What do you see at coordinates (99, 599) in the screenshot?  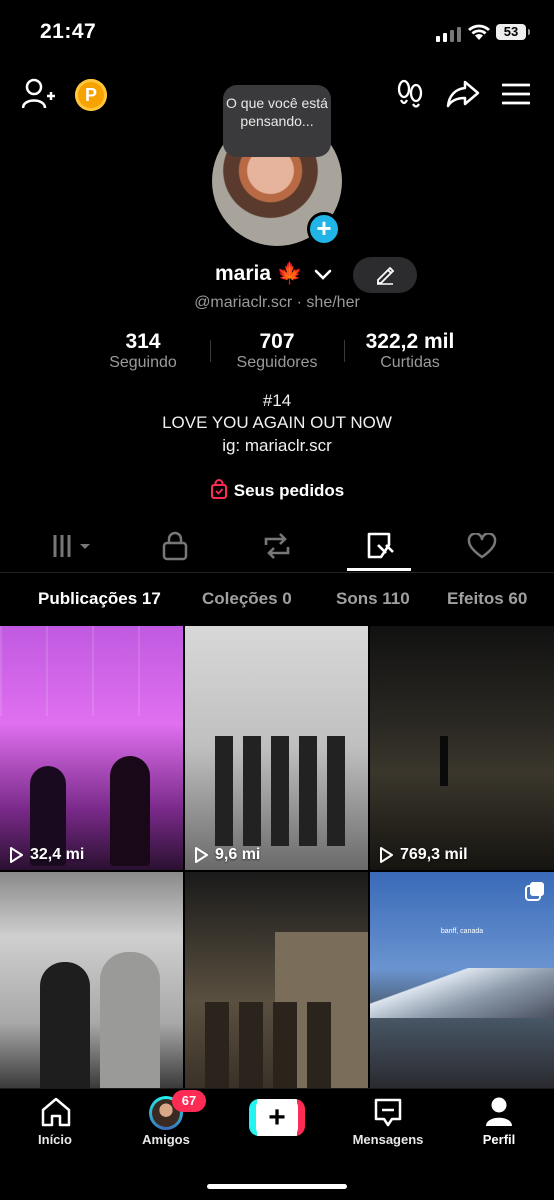 I see `subtab-posts: Publicações 17` at bounding box center [99, 599].